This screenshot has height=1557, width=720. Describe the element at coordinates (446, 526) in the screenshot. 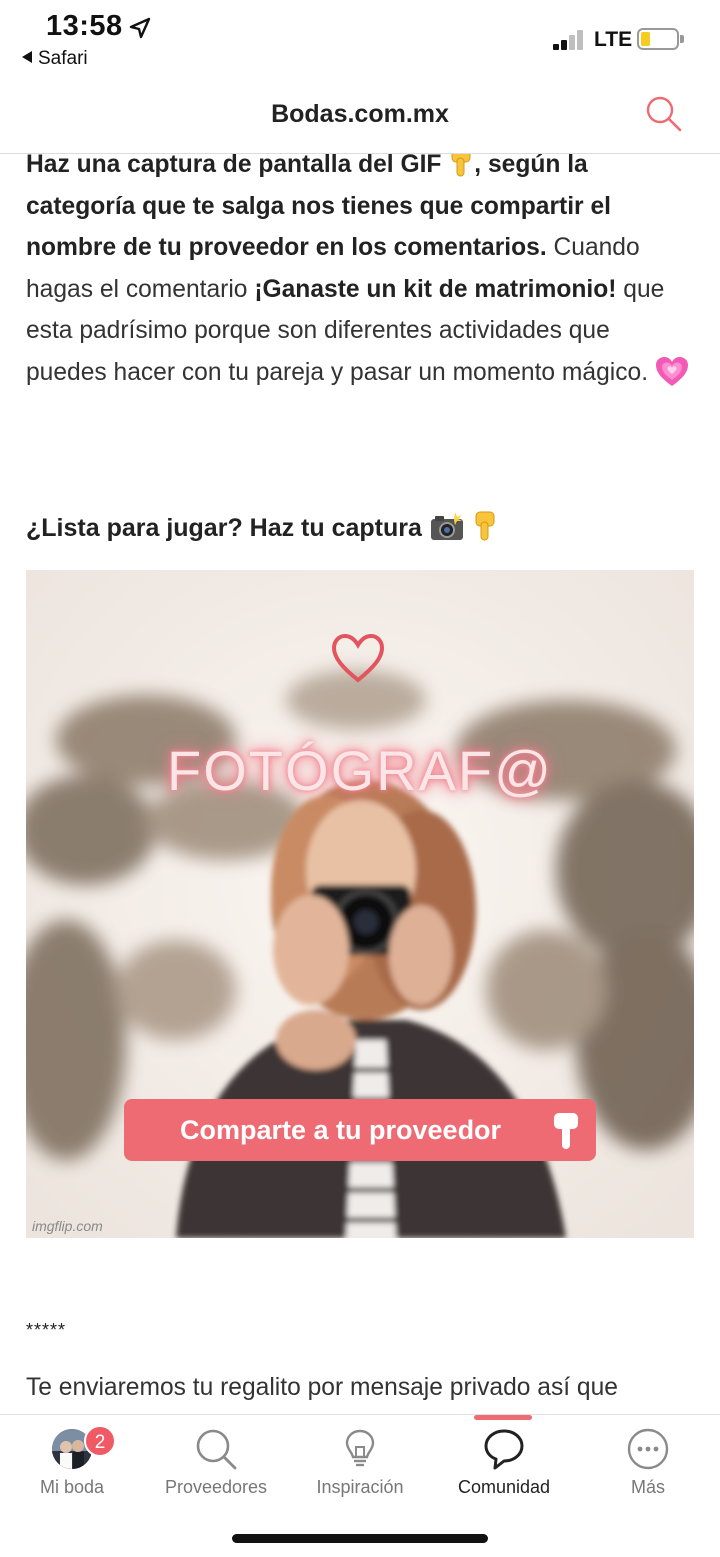

I see `camera-flash-emoji-icon` at that location.